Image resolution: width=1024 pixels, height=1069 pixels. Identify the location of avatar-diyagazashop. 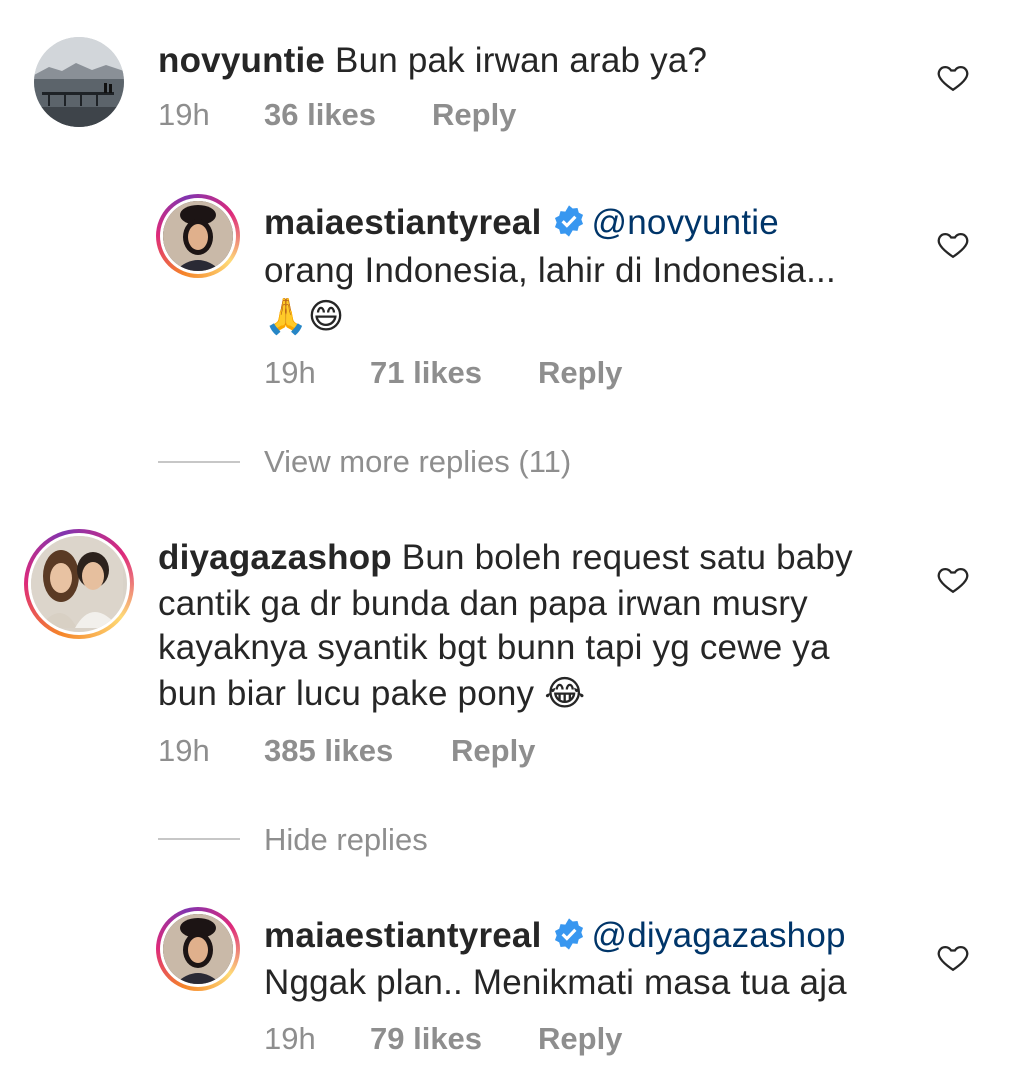
(79, 584).